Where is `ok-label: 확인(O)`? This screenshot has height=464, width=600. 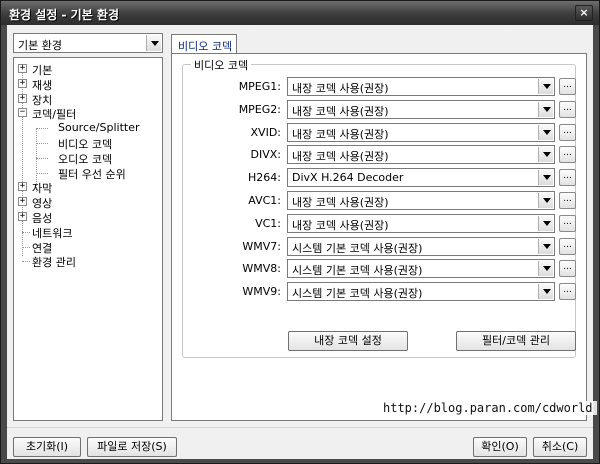
ok-label: 확인(O) is located at coordinates (500, 446).